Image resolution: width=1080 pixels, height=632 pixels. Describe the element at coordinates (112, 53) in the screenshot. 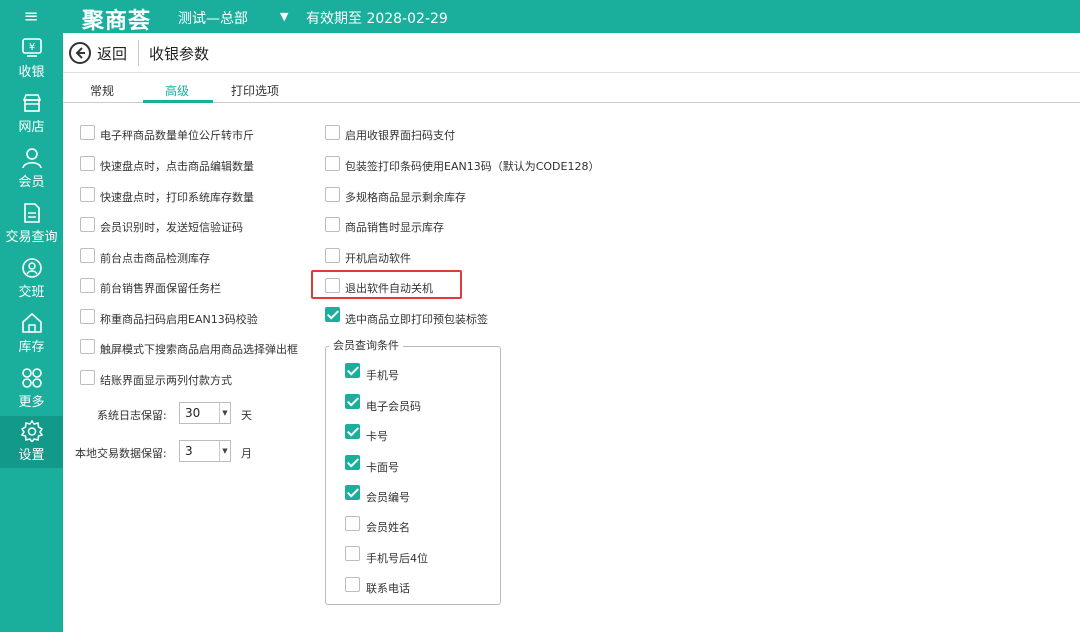

I see `back-button: 返回` at that location.